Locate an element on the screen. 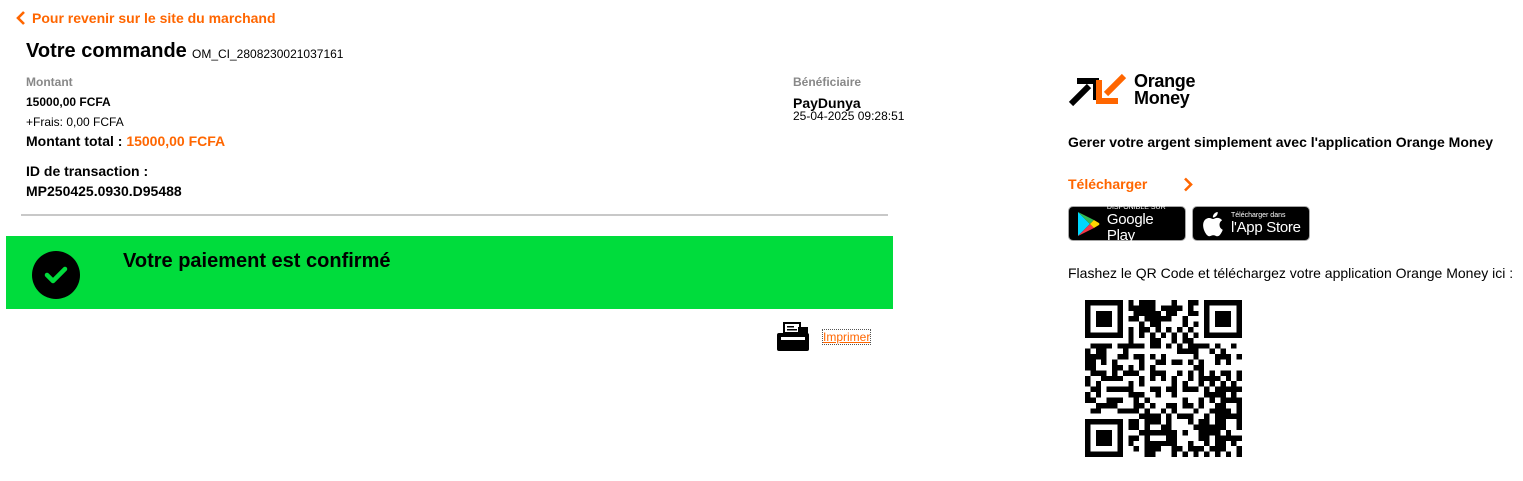 This screenshot has height=481, width=1523. download-link: Télécharger is located at coordinates (1107, 184).